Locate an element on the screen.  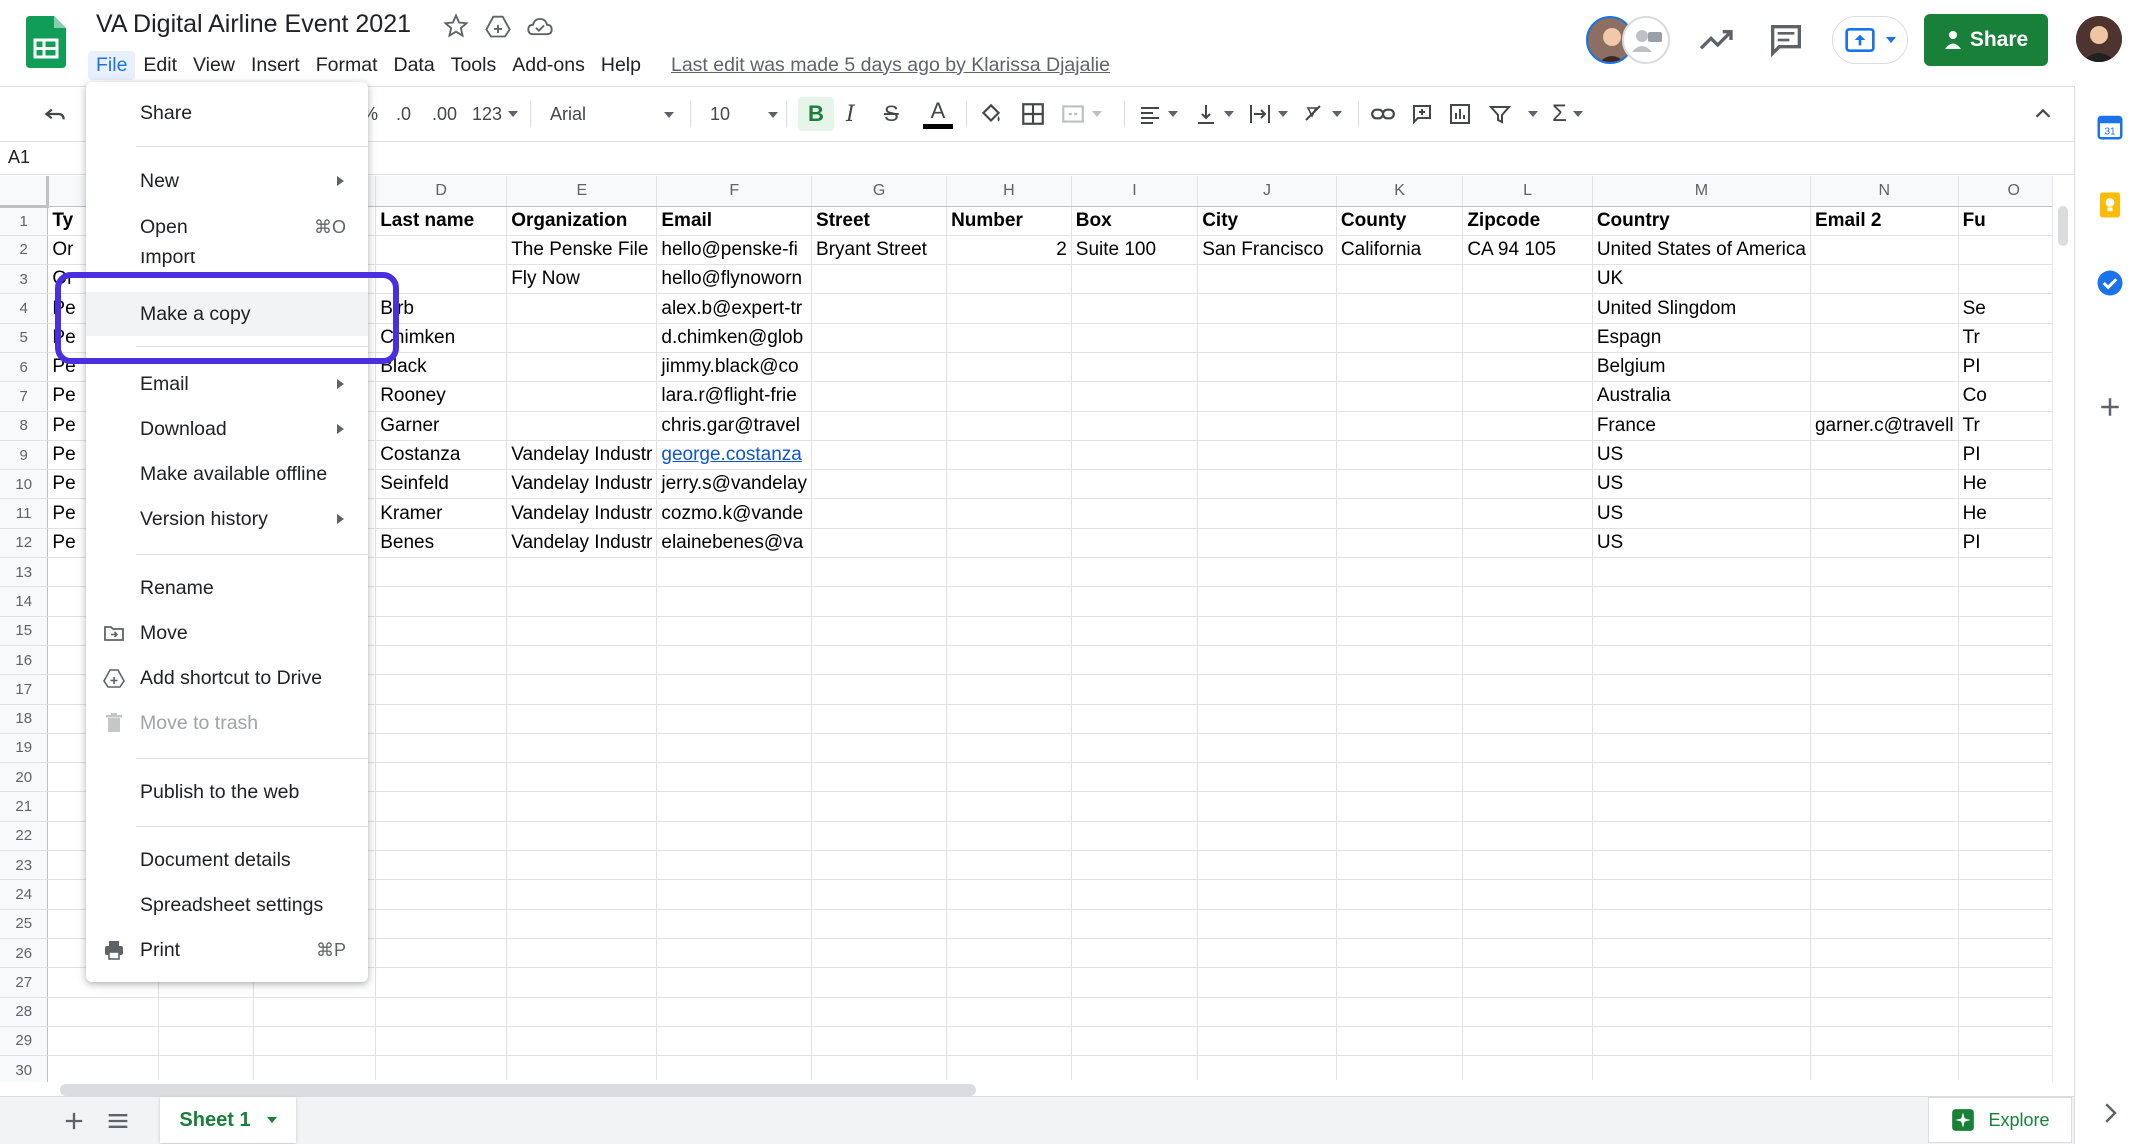
row-header: 11 is located at coordinates (24, 513).